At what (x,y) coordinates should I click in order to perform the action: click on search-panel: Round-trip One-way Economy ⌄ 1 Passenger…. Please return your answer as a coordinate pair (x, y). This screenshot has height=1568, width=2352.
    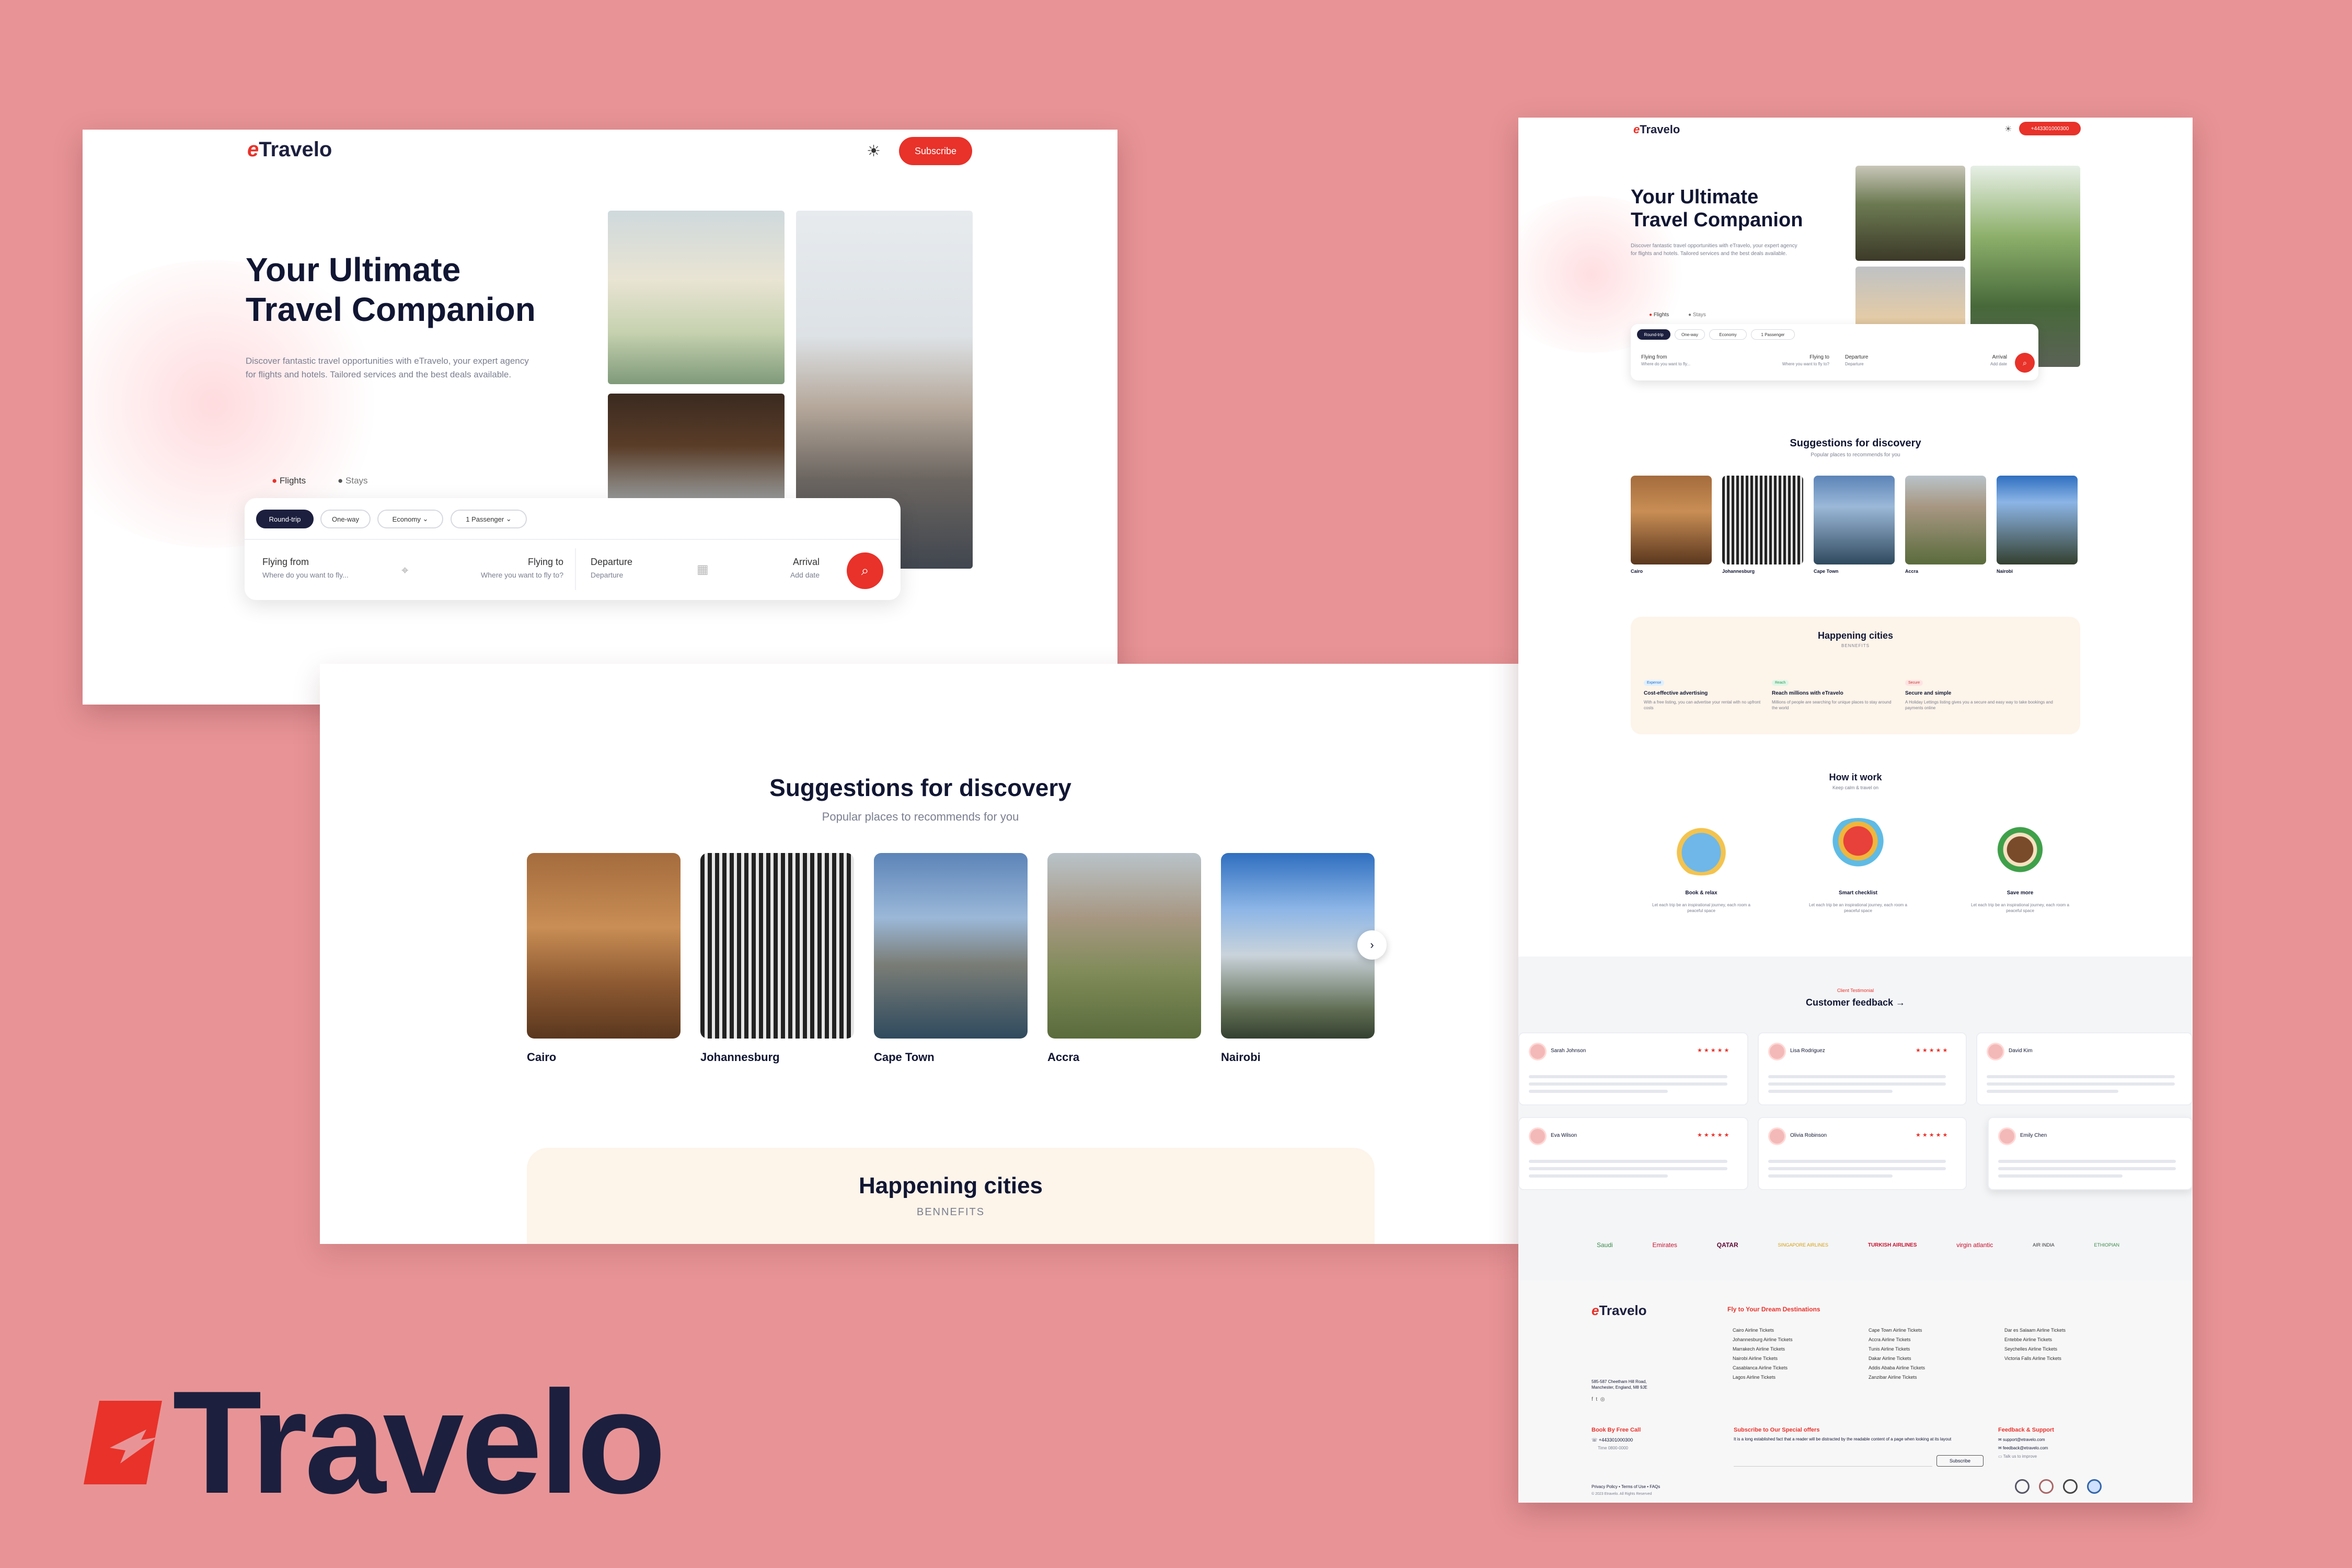
    Looking at the image, I should click on (573, 549).